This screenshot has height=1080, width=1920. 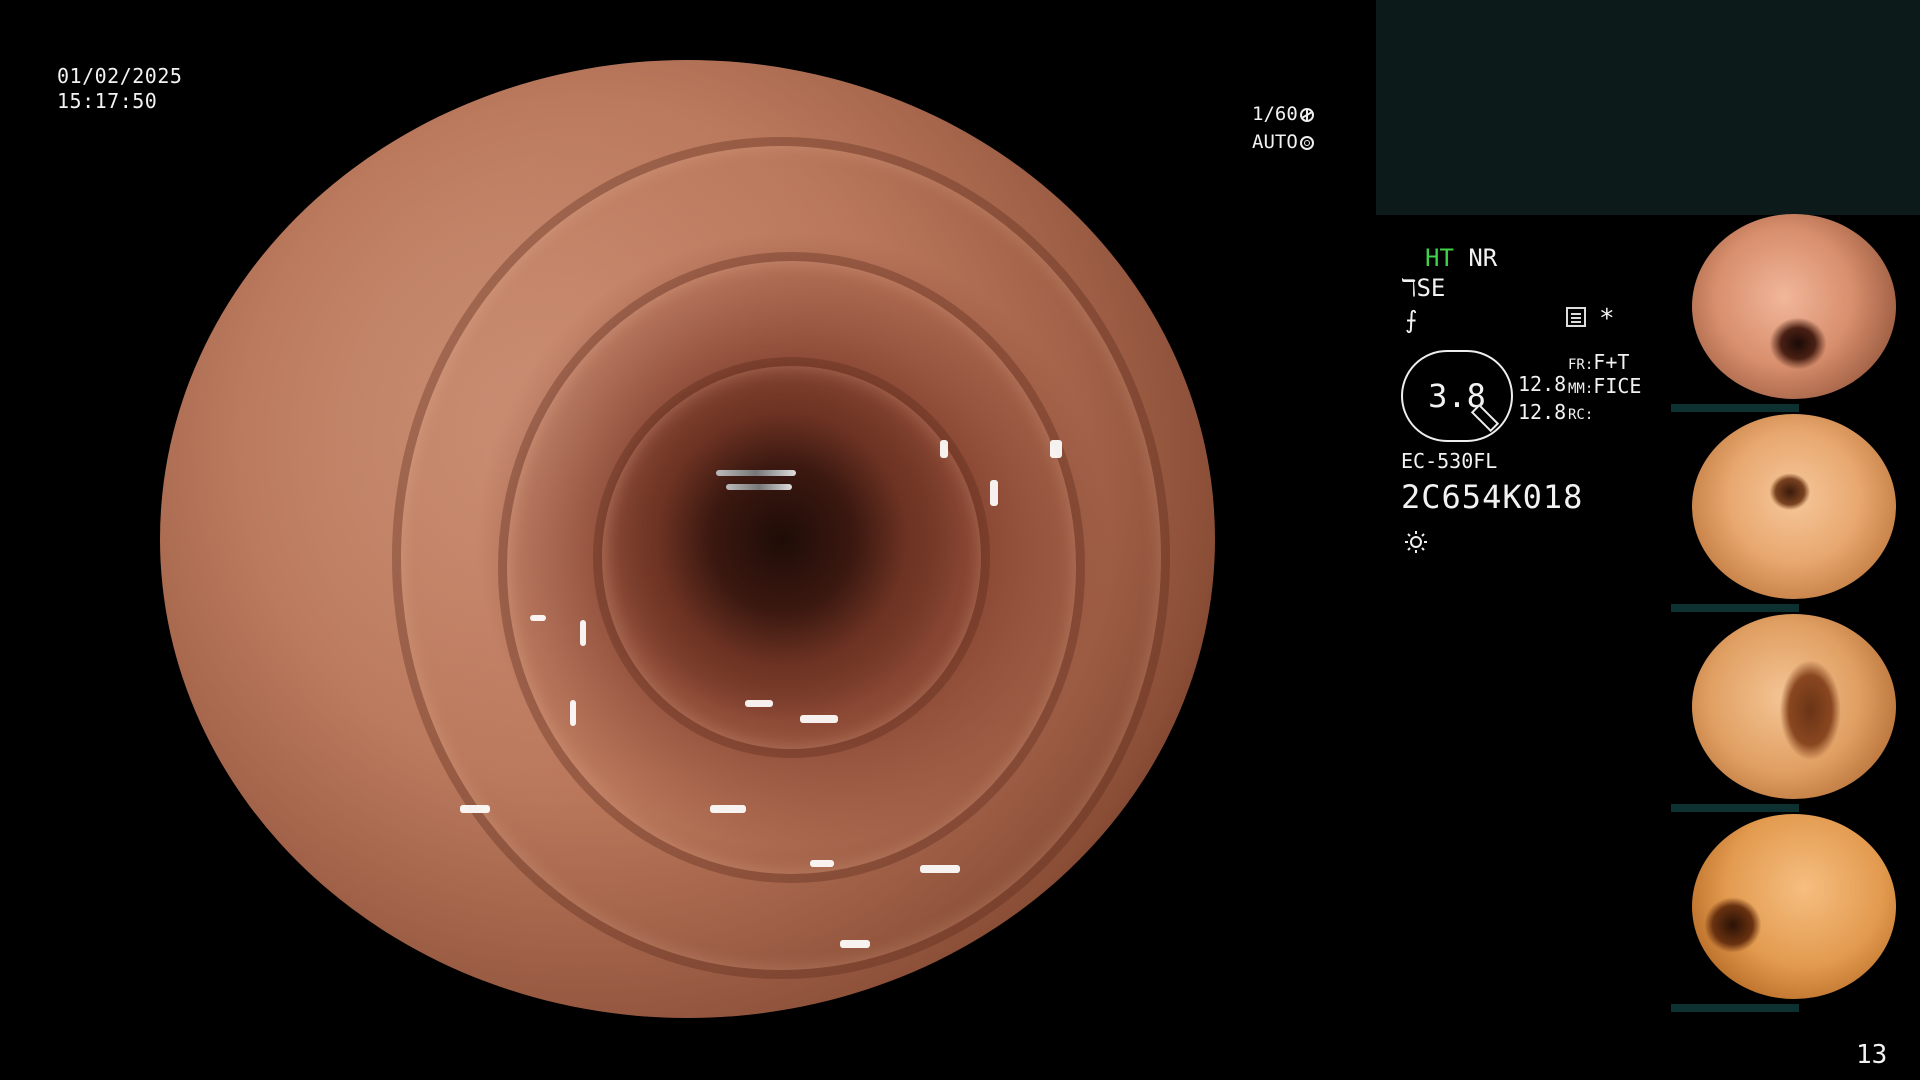 What do you see at coordinates (1576, 317) in the screenshot?
I see `memo-icon` at bounding box center [1576, 317].